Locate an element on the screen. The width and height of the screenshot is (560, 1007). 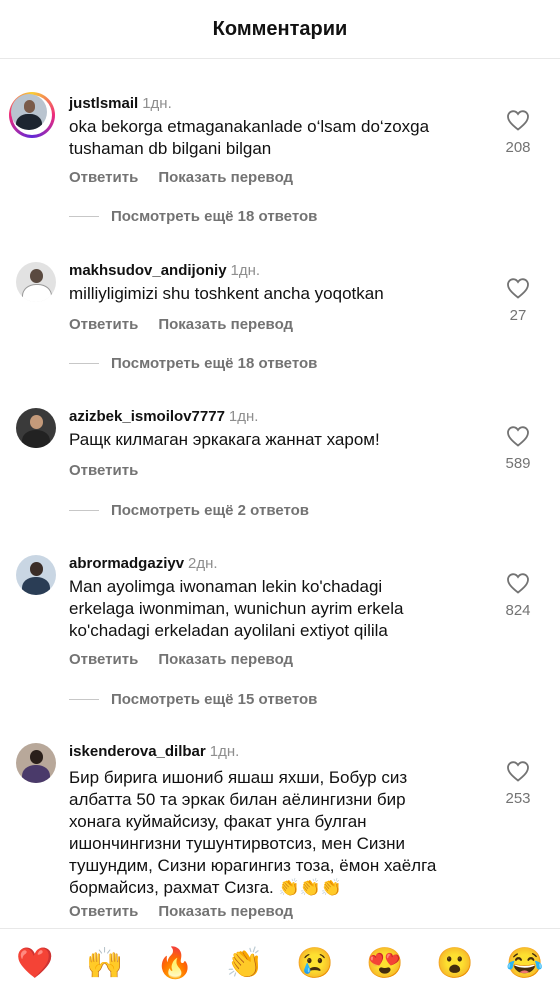
comment-username: makhsudov_andijoniy is located at coordinates (148, 270).